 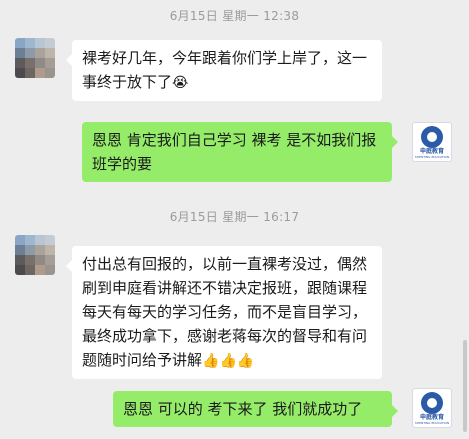 I want to click on crying-emoji: 😭, so click(x=180, y=83).